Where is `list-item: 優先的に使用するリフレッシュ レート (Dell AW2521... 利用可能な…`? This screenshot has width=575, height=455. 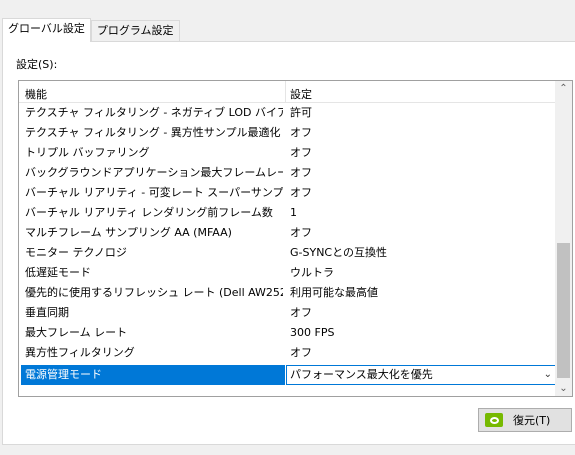 list-item: 優先的に使用するリフレッシュ レート (Dell AW2521... 利用可能な… is located at coordinates (288, 293).